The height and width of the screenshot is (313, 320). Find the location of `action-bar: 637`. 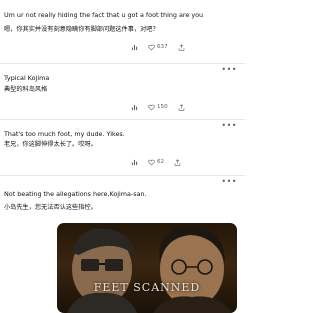

action-bar: 637 is located at coordinates (163, 47).